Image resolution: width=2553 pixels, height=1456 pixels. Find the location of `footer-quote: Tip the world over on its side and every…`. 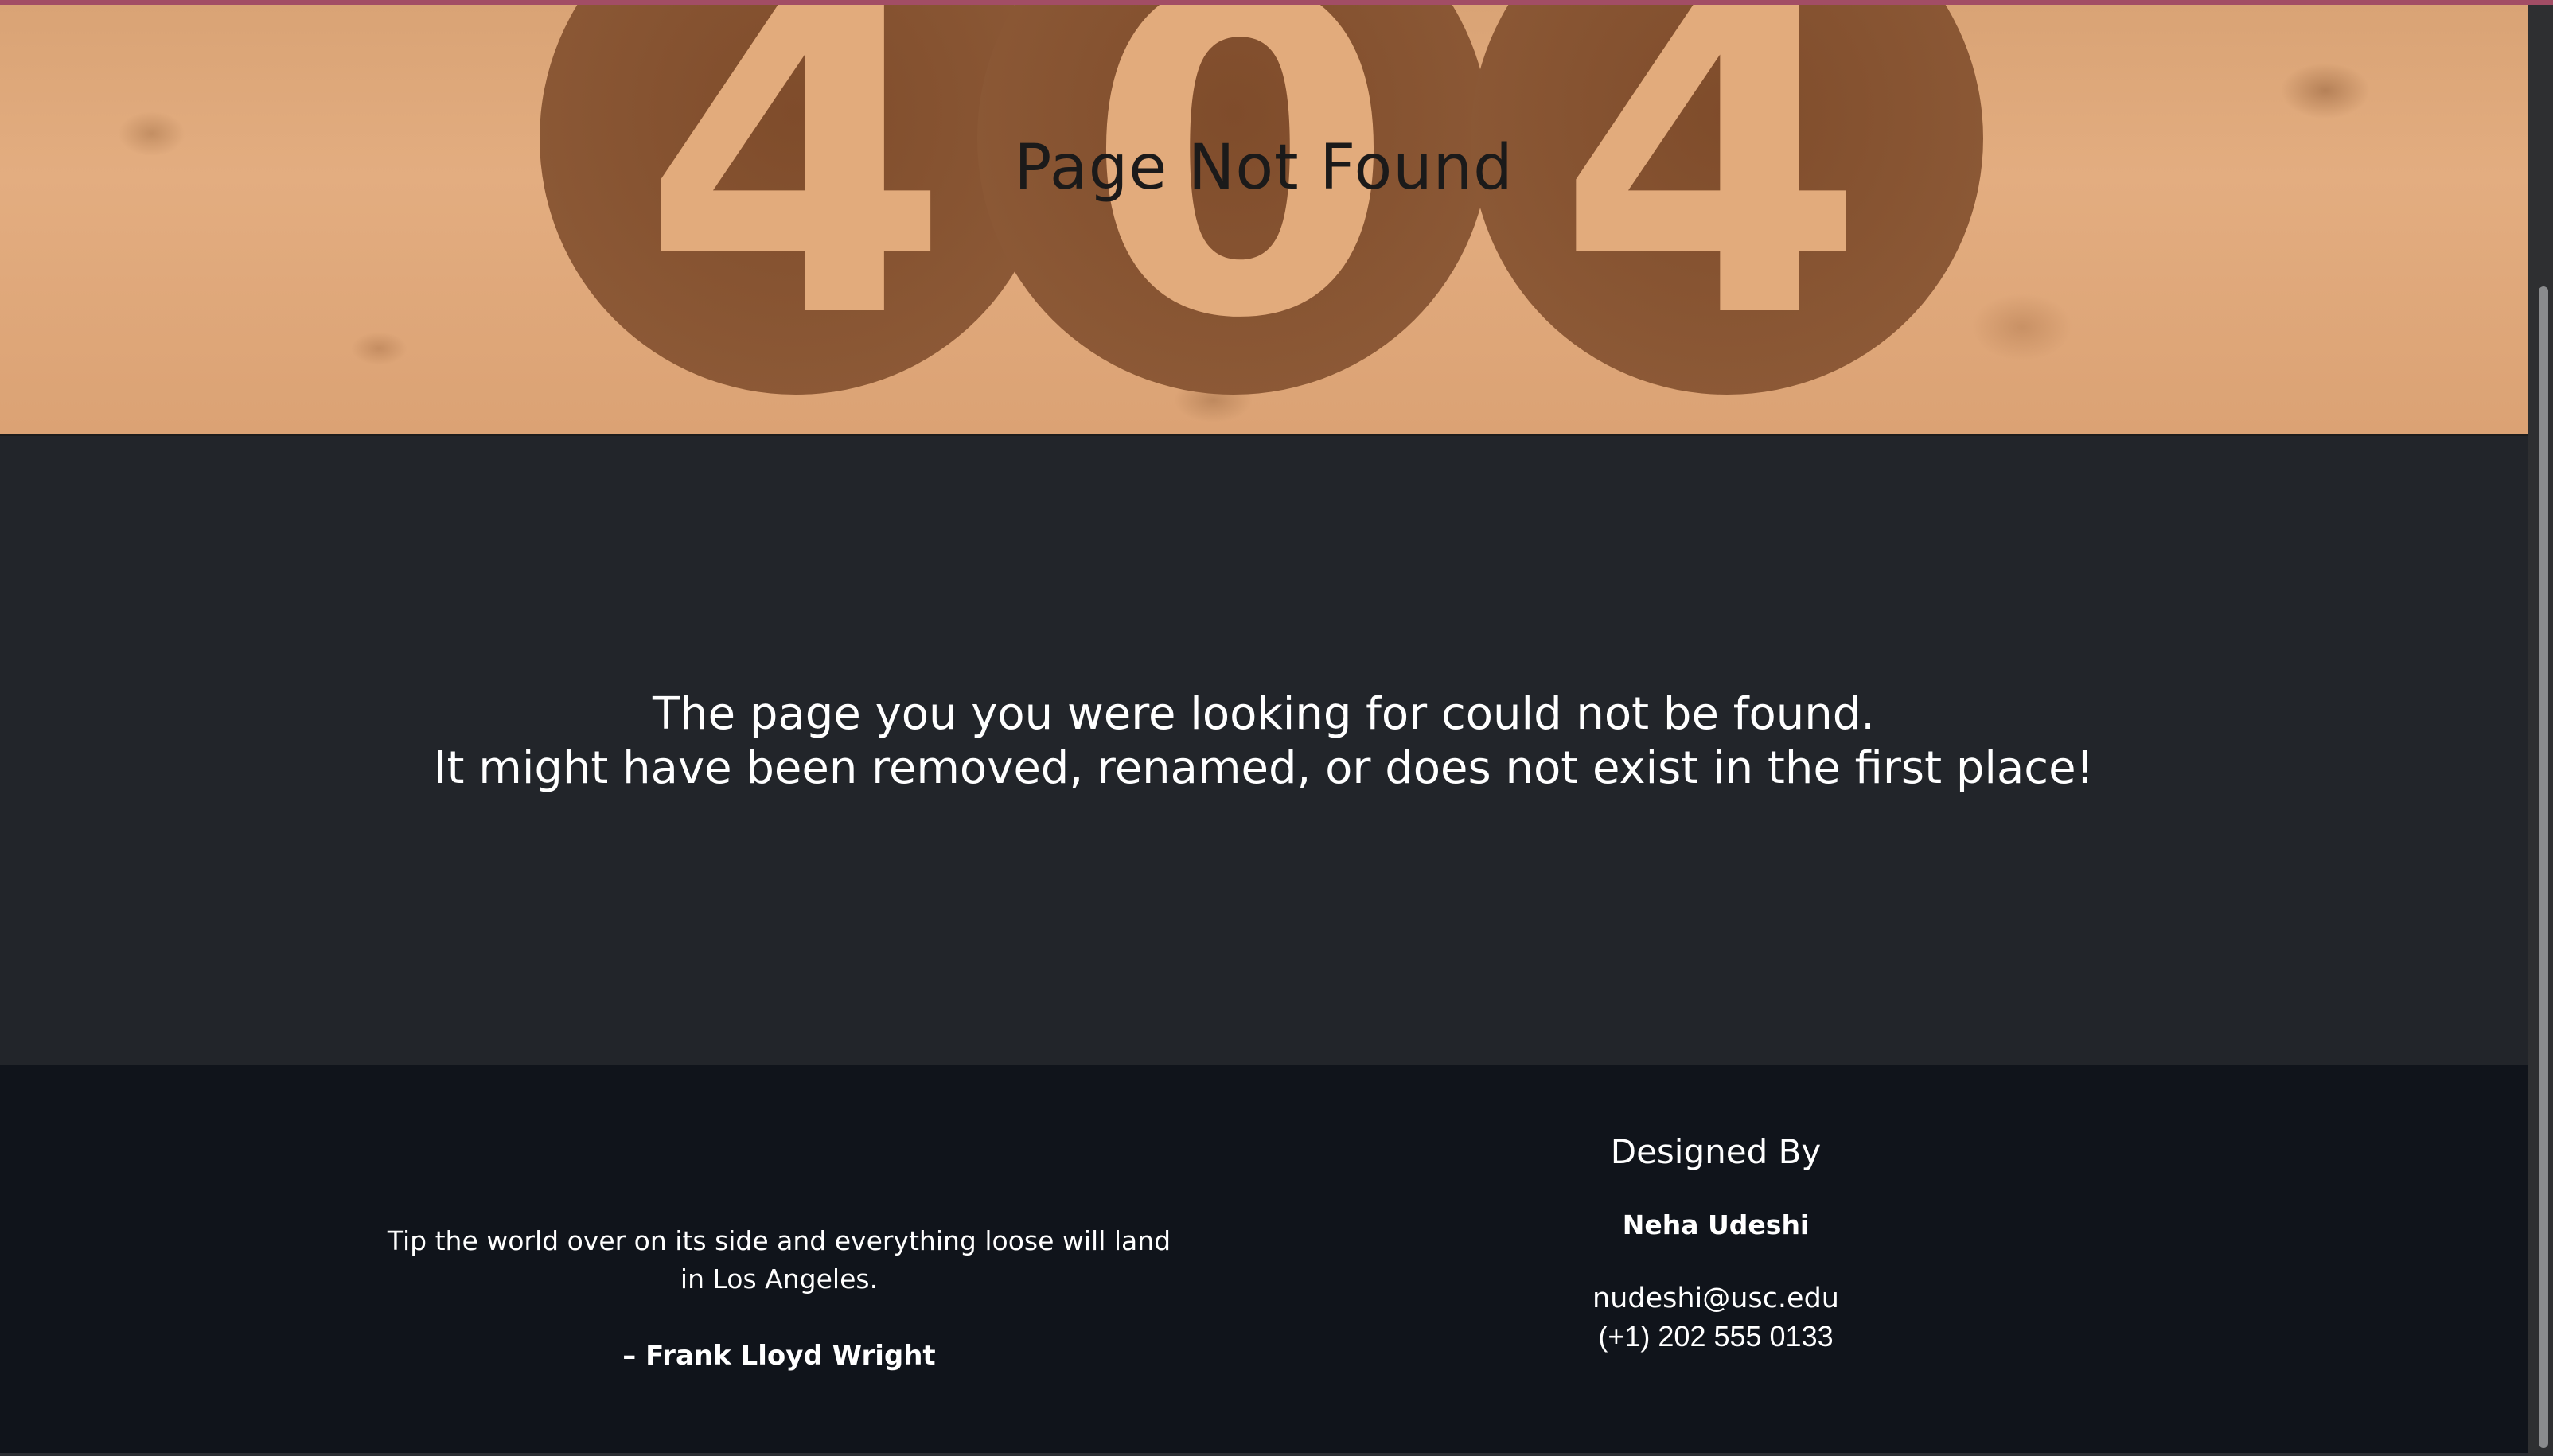

footer-quote: Tip the world over on its side and every… is located at coordinates (779, 1298).